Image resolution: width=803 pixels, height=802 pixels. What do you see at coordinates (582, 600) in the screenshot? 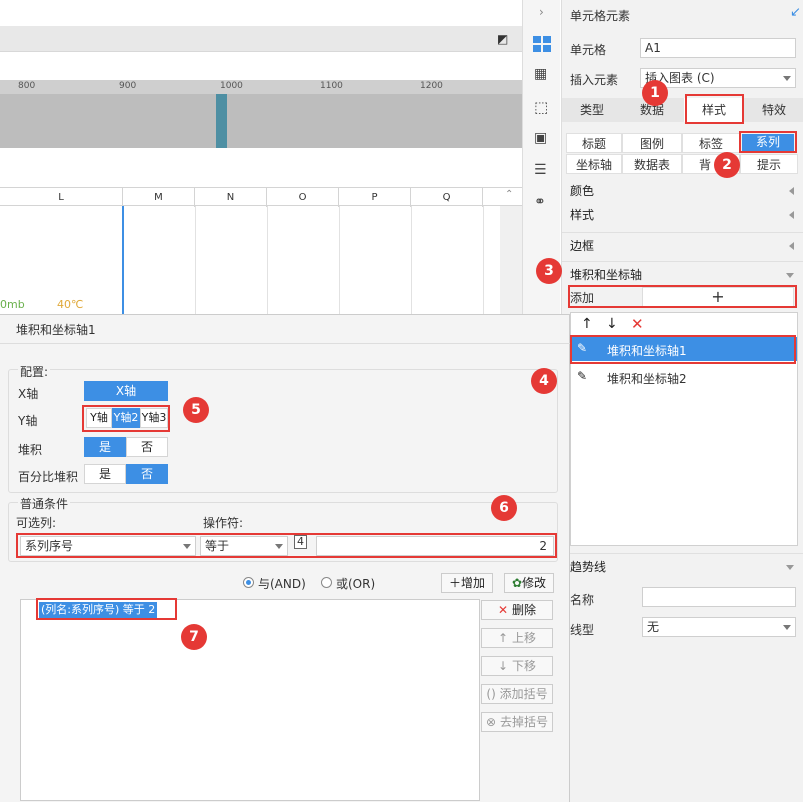
I see `name-label: 名称` at bounding box center [582, 600].